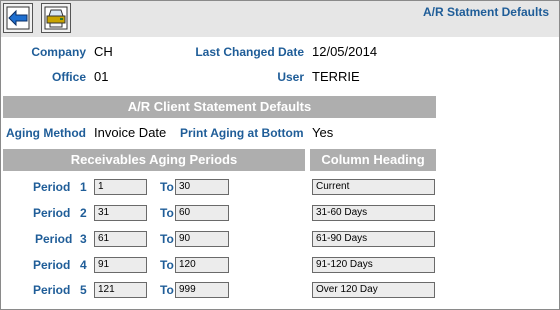  I want to click on print-button, so click(56, 18).